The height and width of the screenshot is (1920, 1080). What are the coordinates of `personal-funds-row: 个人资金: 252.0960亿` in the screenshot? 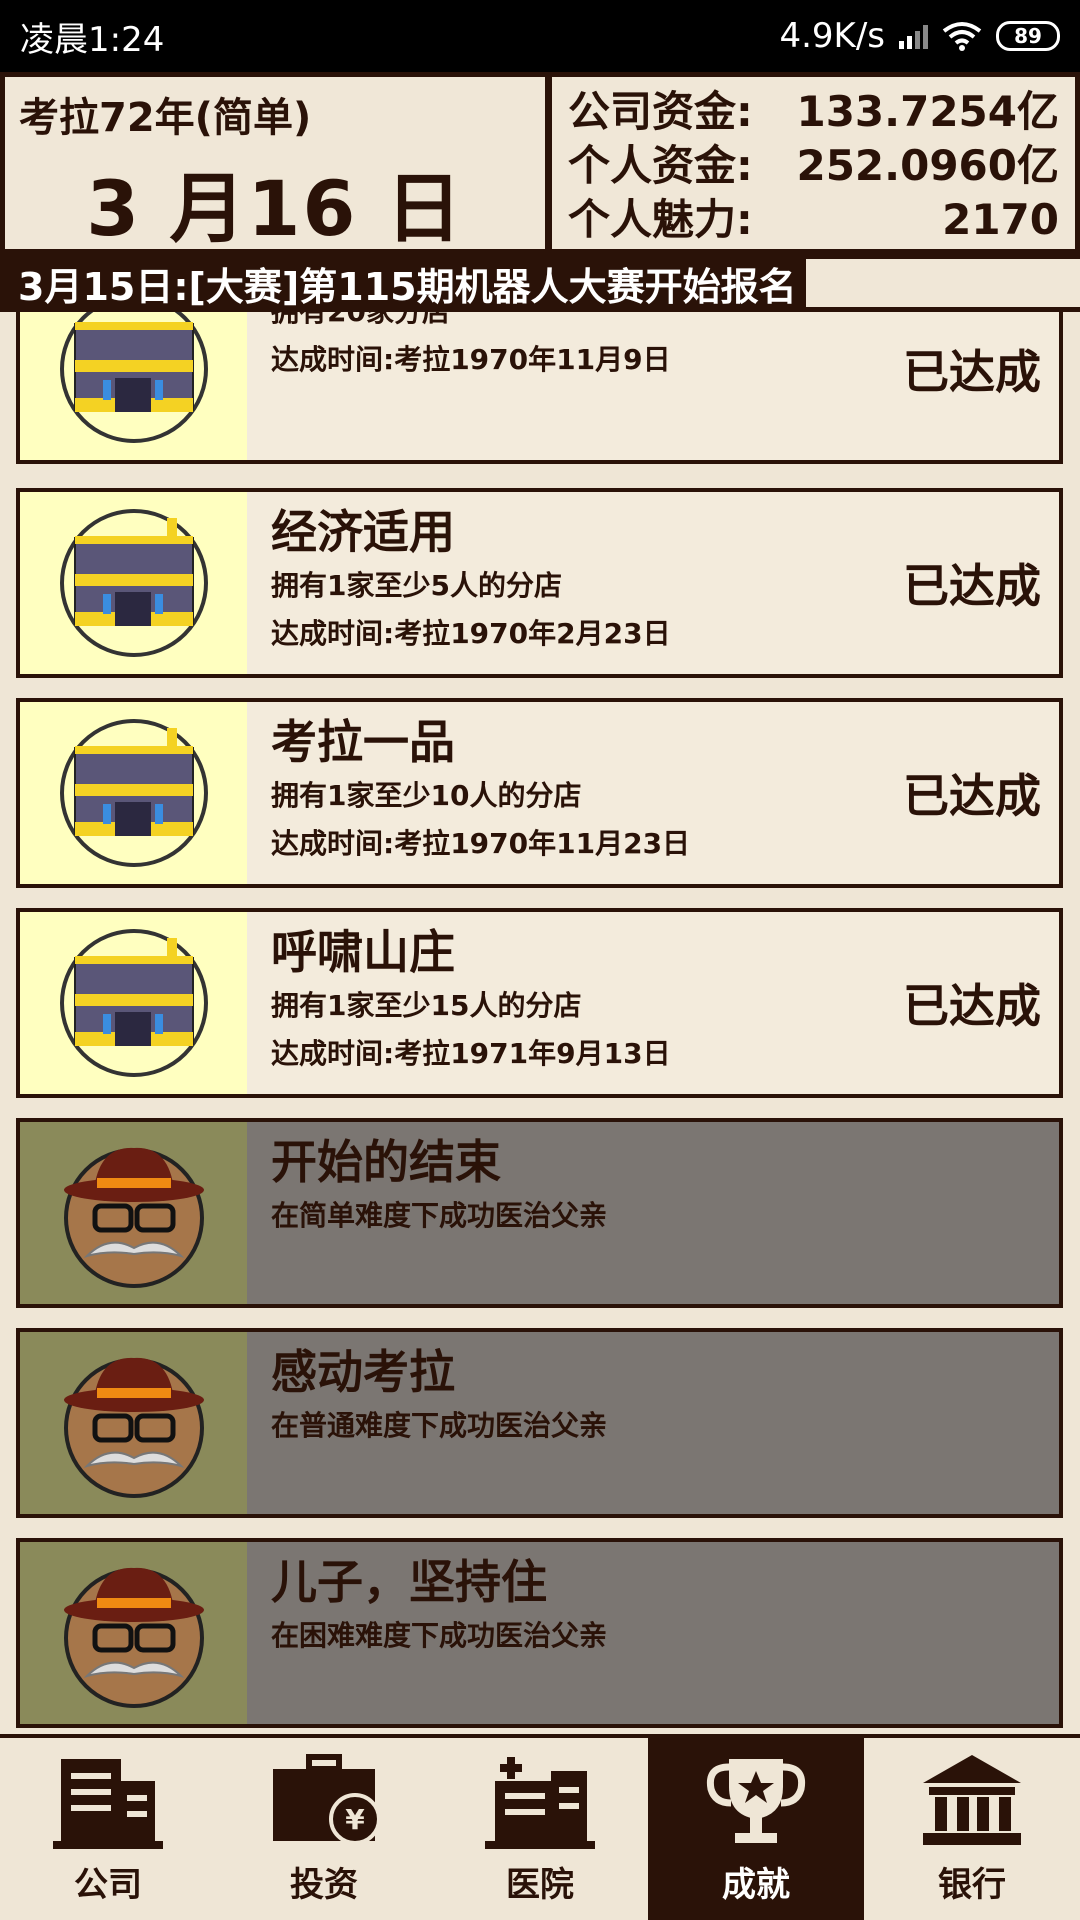 It's located at (813, 166).